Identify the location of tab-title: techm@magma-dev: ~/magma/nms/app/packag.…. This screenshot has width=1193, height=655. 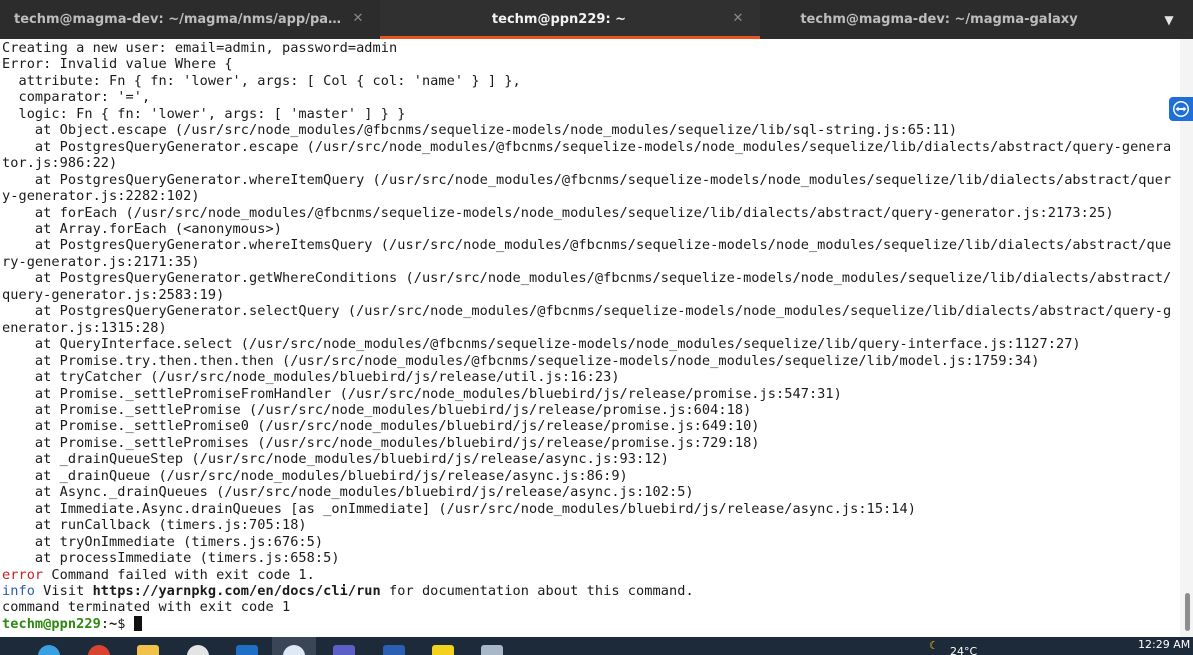
(179, 19).